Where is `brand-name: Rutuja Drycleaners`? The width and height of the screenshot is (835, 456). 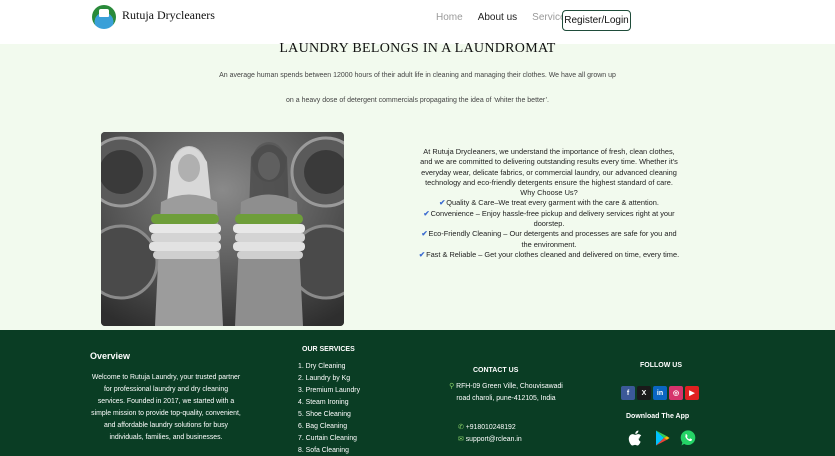
brand-name: Rutuja Drycleaners is located at coordinates (168, 14).